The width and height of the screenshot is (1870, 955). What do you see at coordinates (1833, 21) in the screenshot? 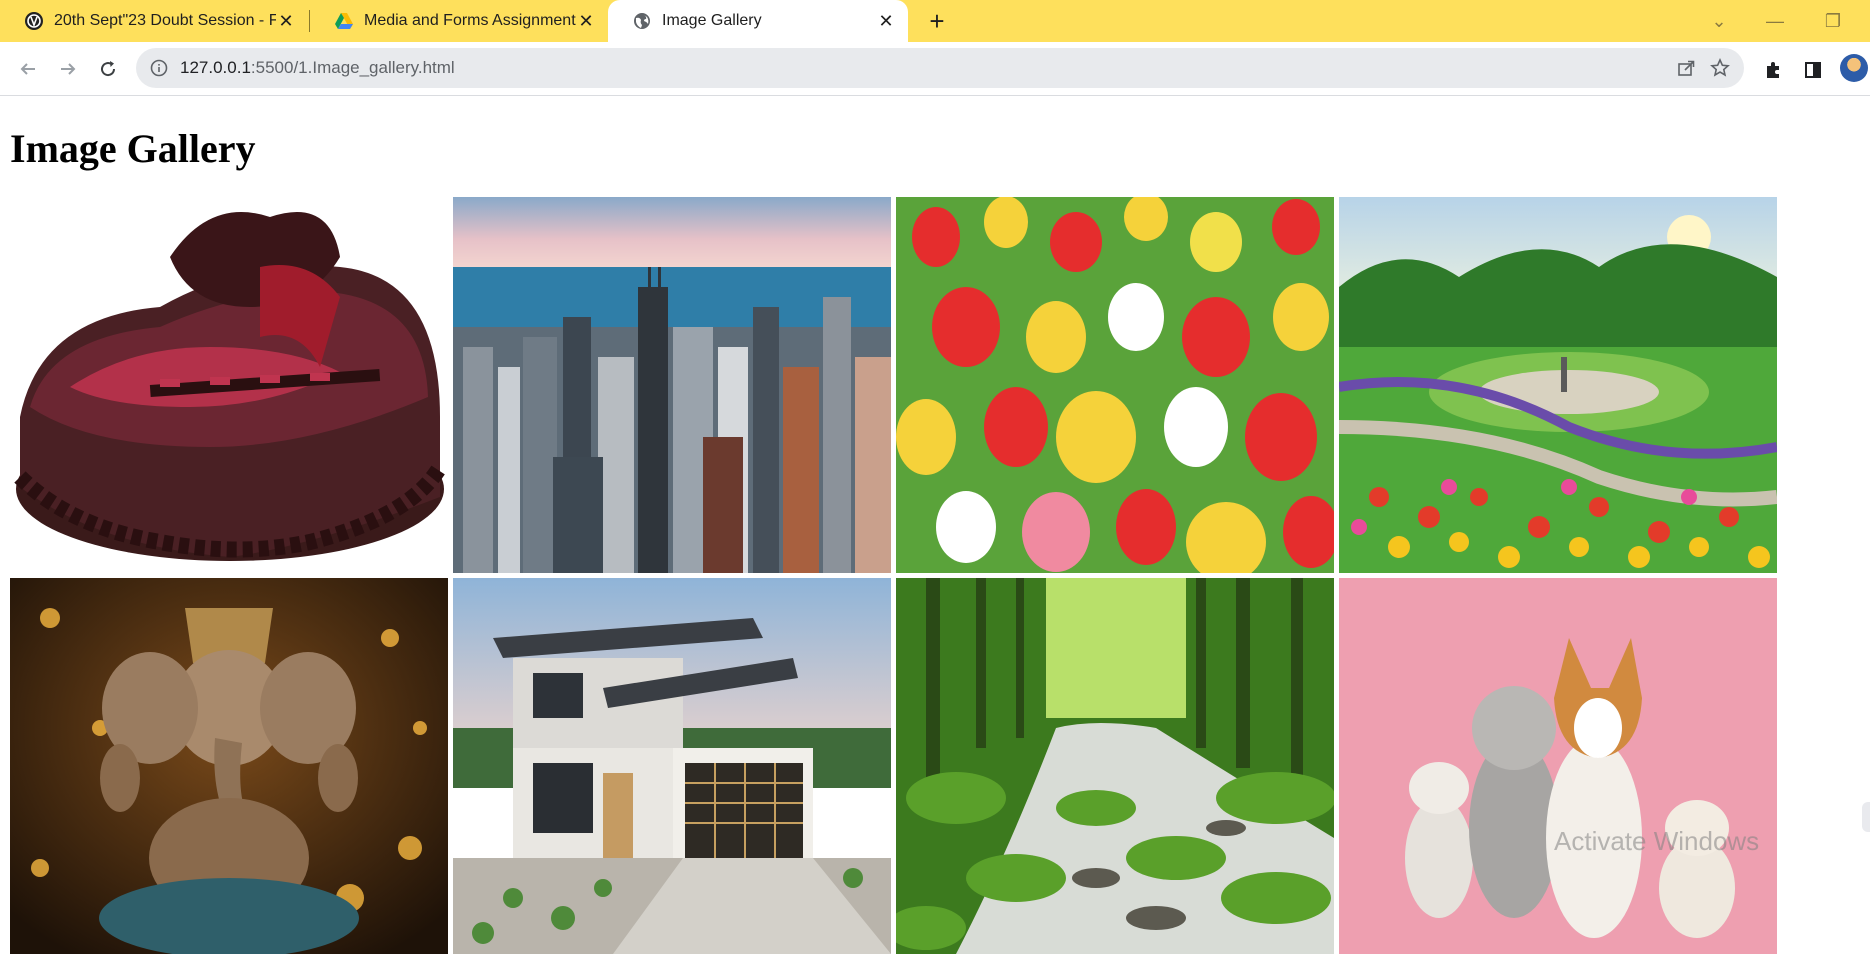
I see `restore-icon: ❐` at bounding box center [1833, 21].